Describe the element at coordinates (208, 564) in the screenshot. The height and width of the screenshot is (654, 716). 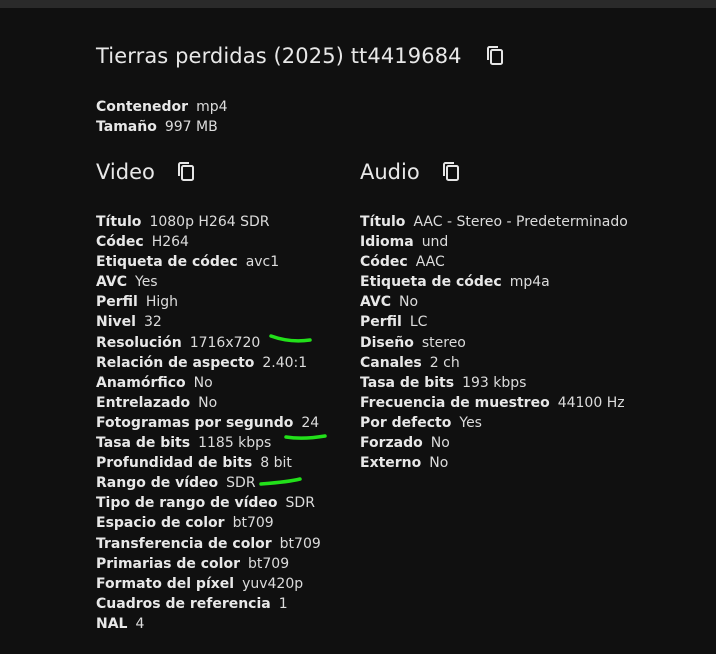
I see `property-row: Primarias de color bt709` at that location.